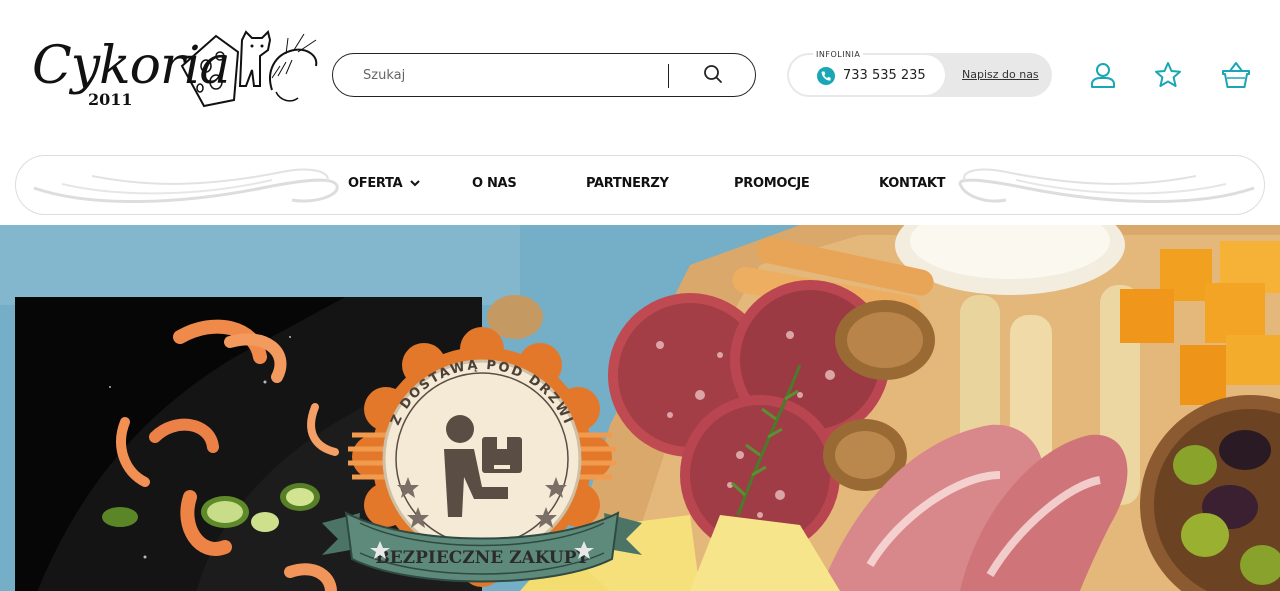 The image size is (1280, 591). What do you see at coordinates (249, 69) in the screenshot?
I see `logo-illustration` at bounding box center [249, 69].